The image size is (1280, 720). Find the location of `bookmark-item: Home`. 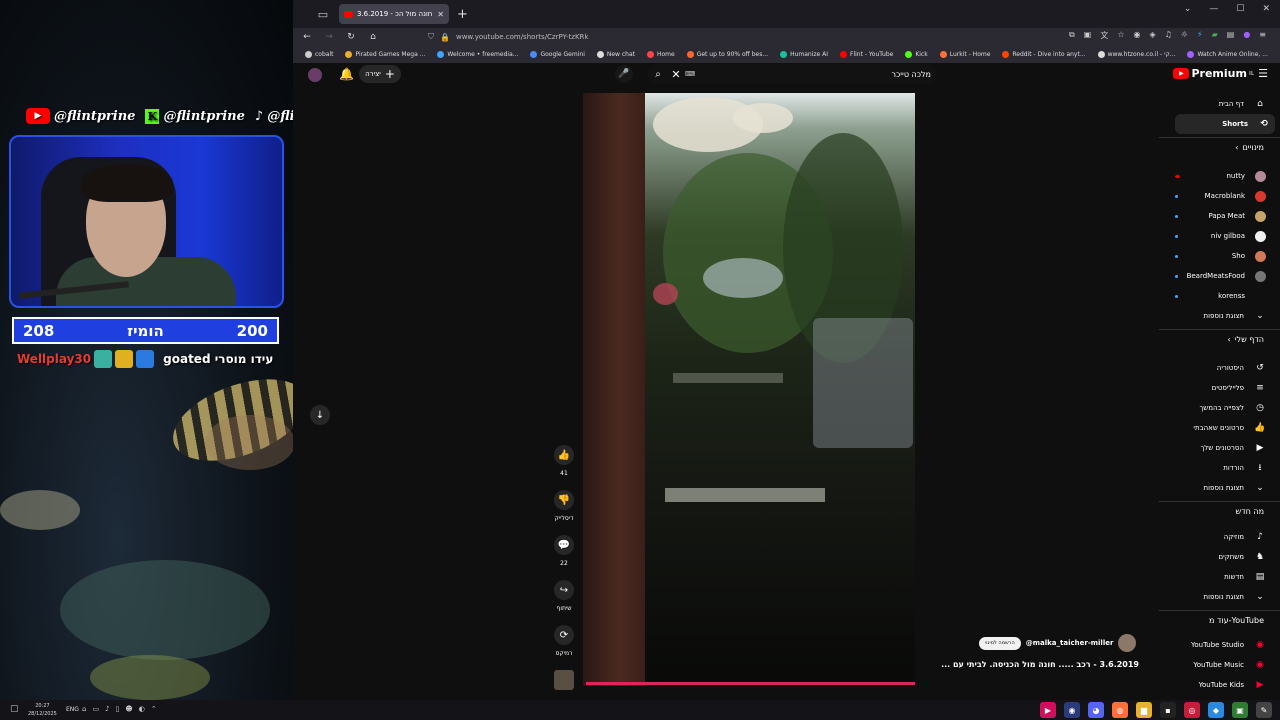

bookmark-item: Home is located at coordinates (660, 54).